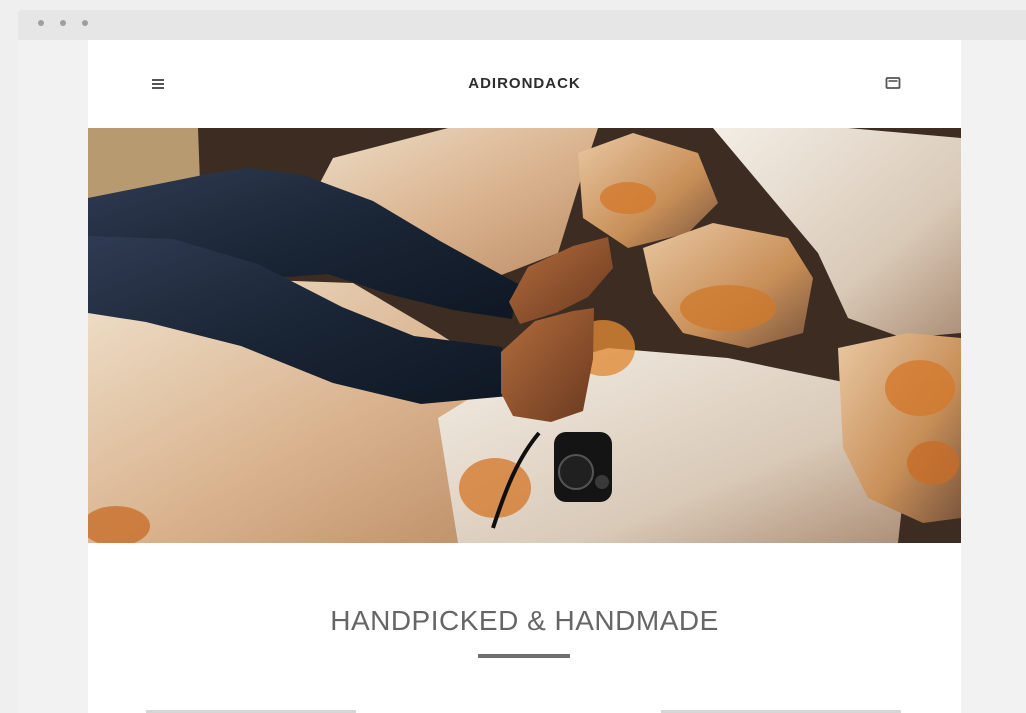  Describe the element at coordinates (602, 482) in the screenshot. I see `camera-button` at that location.